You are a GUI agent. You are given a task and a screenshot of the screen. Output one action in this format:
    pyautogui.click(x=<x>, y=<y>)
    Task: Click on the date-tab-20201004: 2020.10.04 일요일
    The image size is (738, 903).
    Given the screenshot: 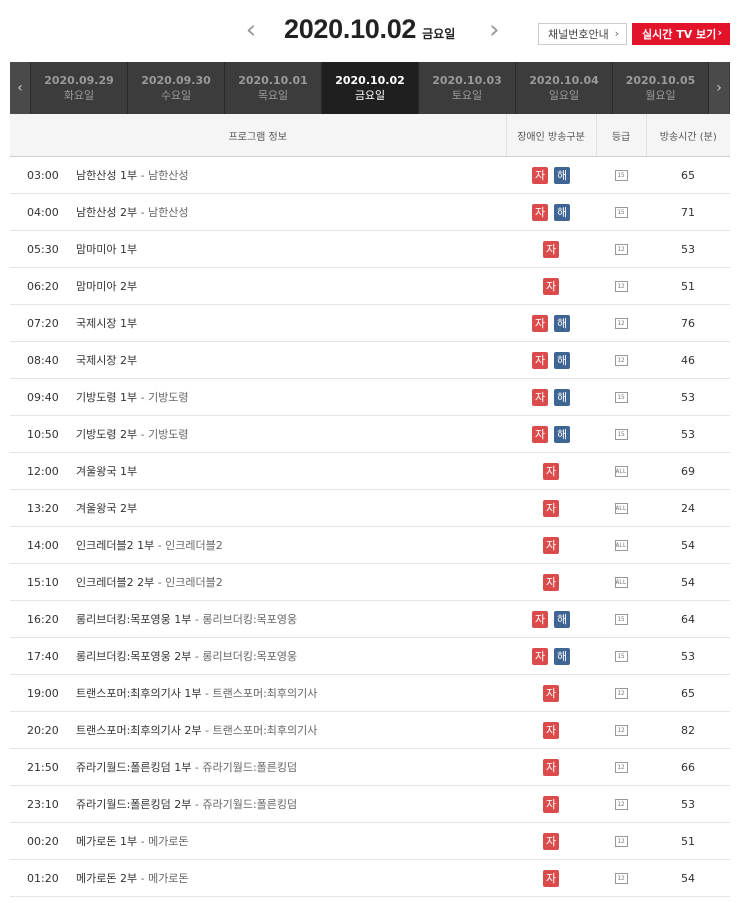 What is the action you would take?
    pyautogui.click(x=563, y=88)
    